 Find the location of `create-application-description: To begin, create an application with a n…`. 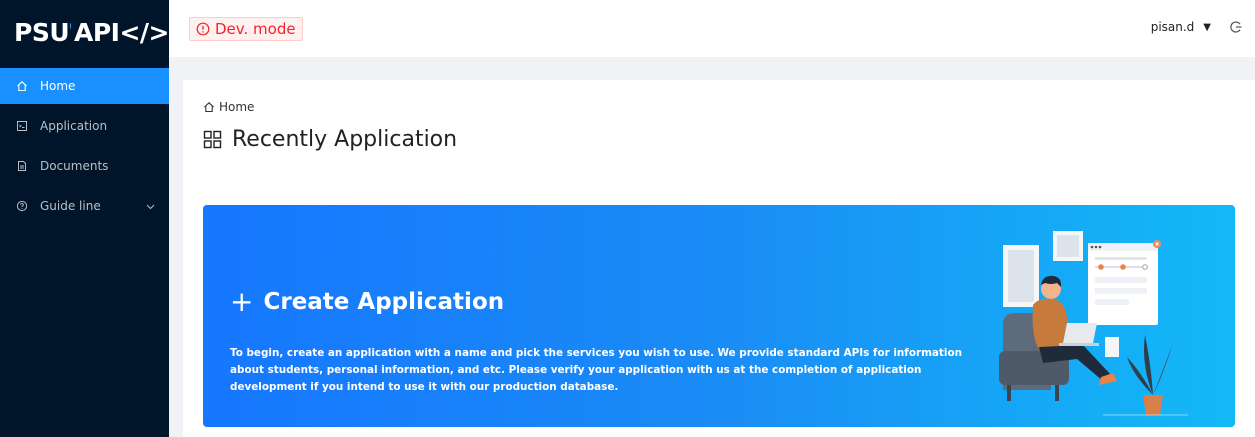

create-application-description: To begin, create an application with a n… is located at coordinates (596, 370).